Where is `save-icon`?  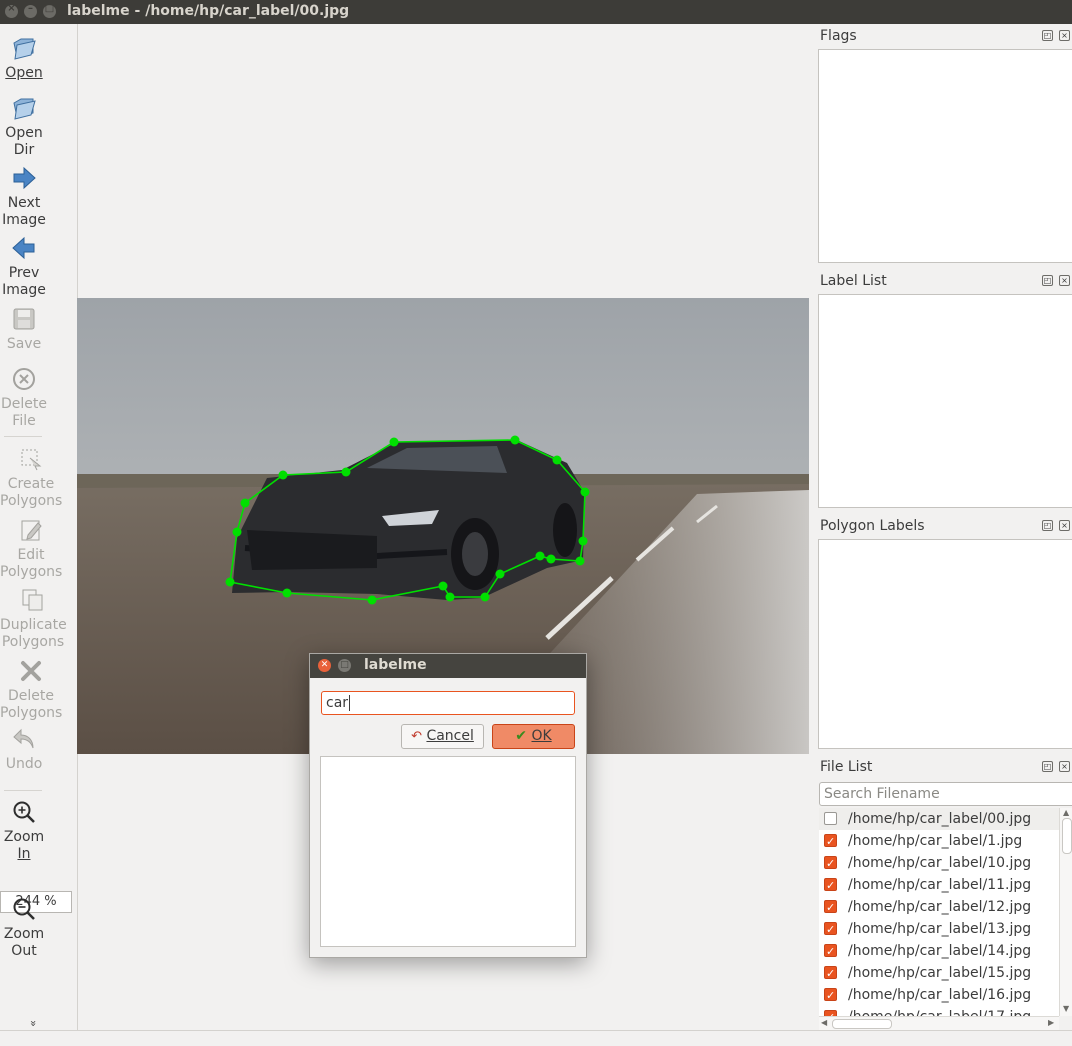
save-icon is located at coordinates (24, 319).